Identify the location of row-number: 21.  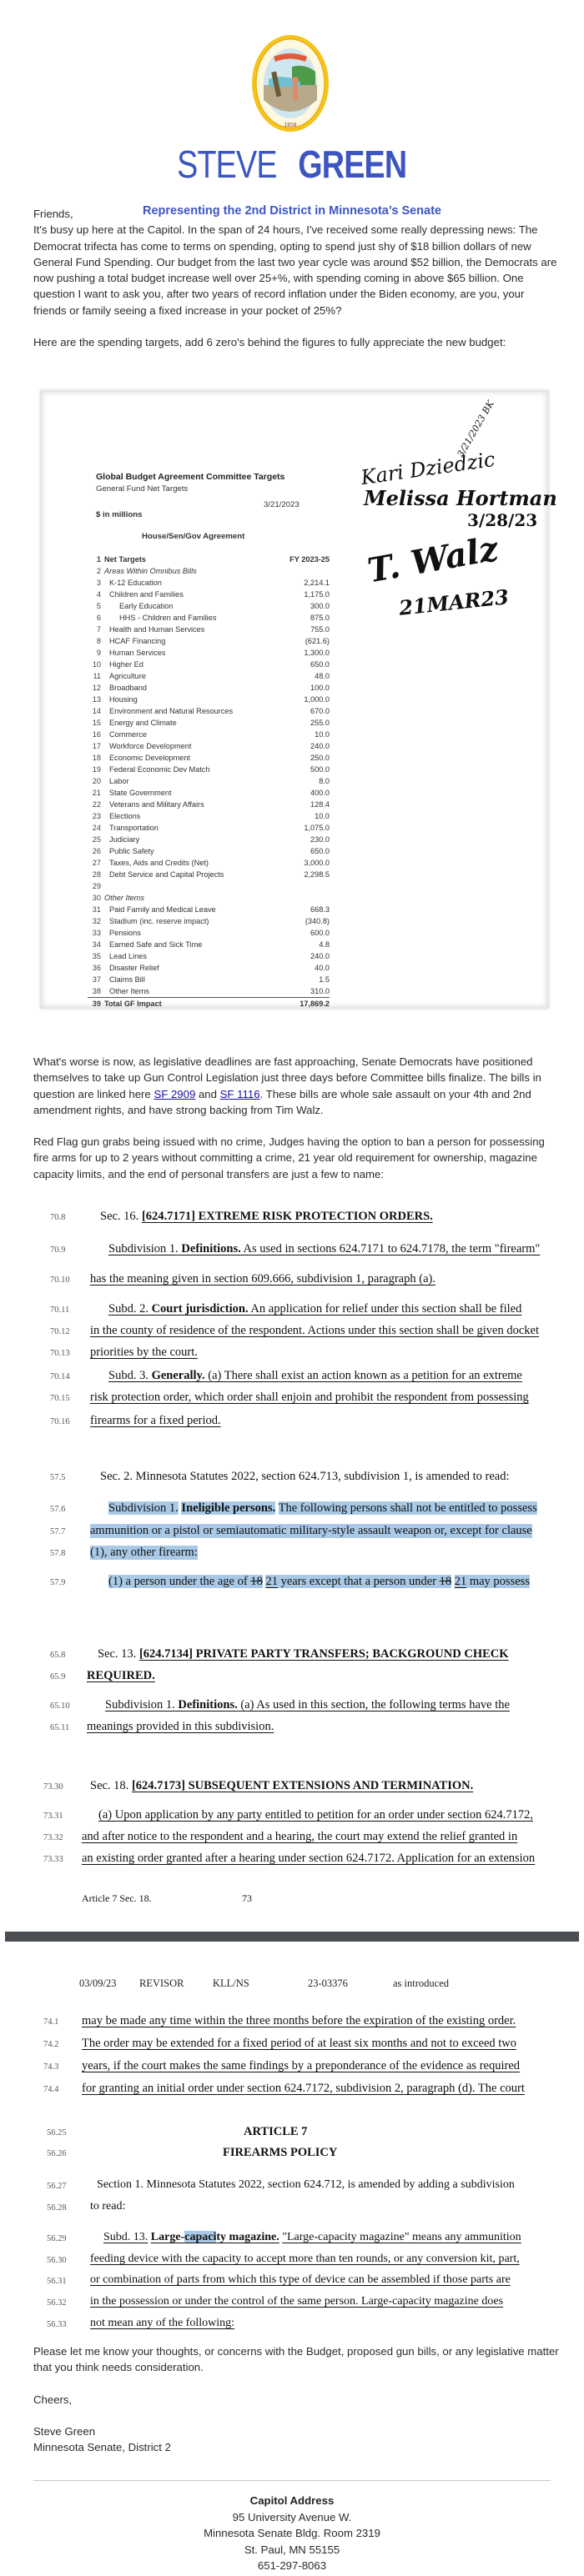
(96, 793).